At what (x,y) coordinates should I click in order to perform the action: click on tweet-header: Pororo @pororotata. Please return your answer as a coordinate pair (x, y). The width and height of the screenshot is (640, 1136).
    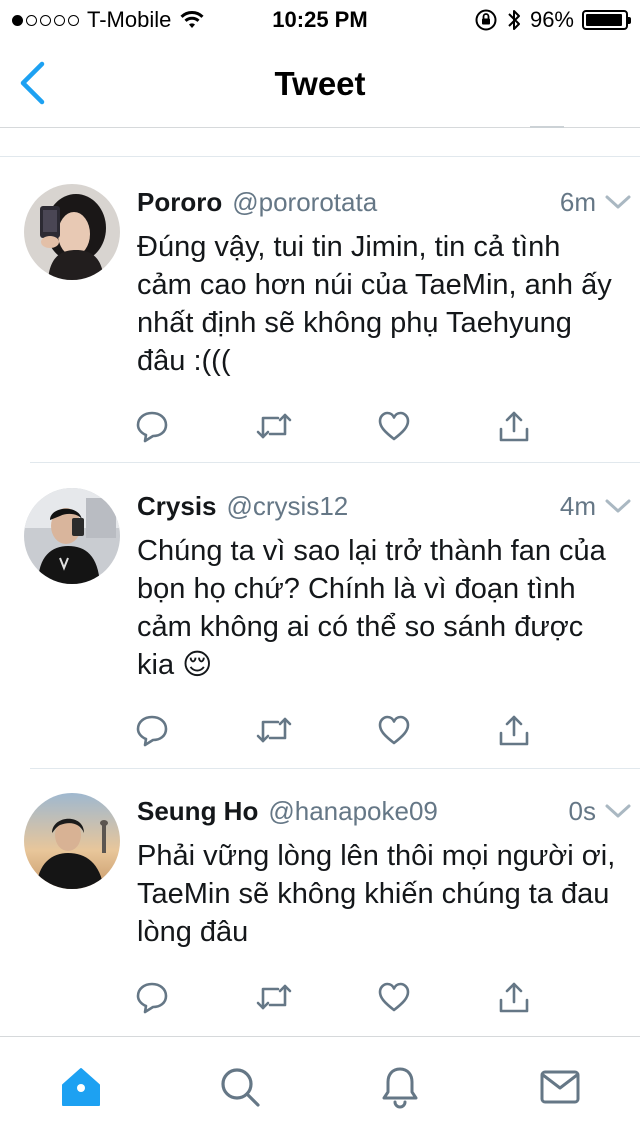
    Looking at the image, I should click on (377, 202).